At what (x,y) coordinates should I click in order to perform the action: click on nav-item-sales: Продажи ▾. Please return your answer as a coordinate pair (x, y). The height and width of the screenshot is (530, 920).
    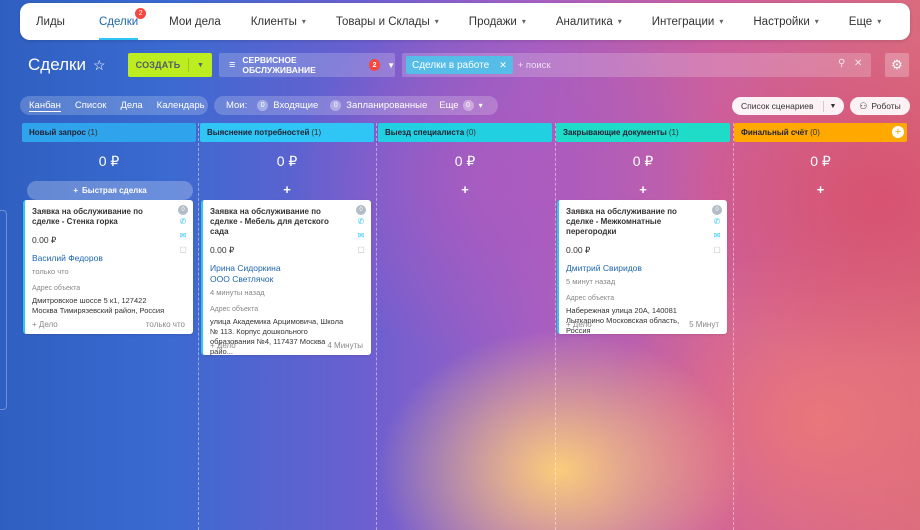
    Looking at the image, I should click on (497, 21).